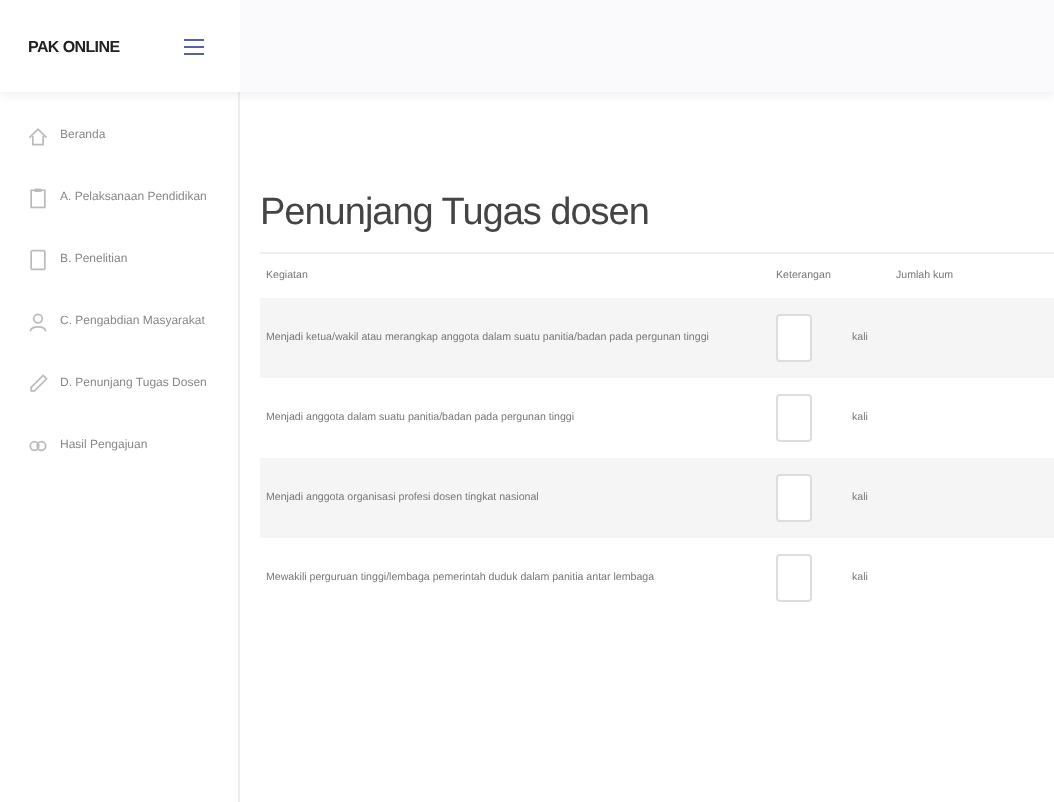 This screenshot has width=1054, height=802. I want to click on menu-icon, so click(194, 46).